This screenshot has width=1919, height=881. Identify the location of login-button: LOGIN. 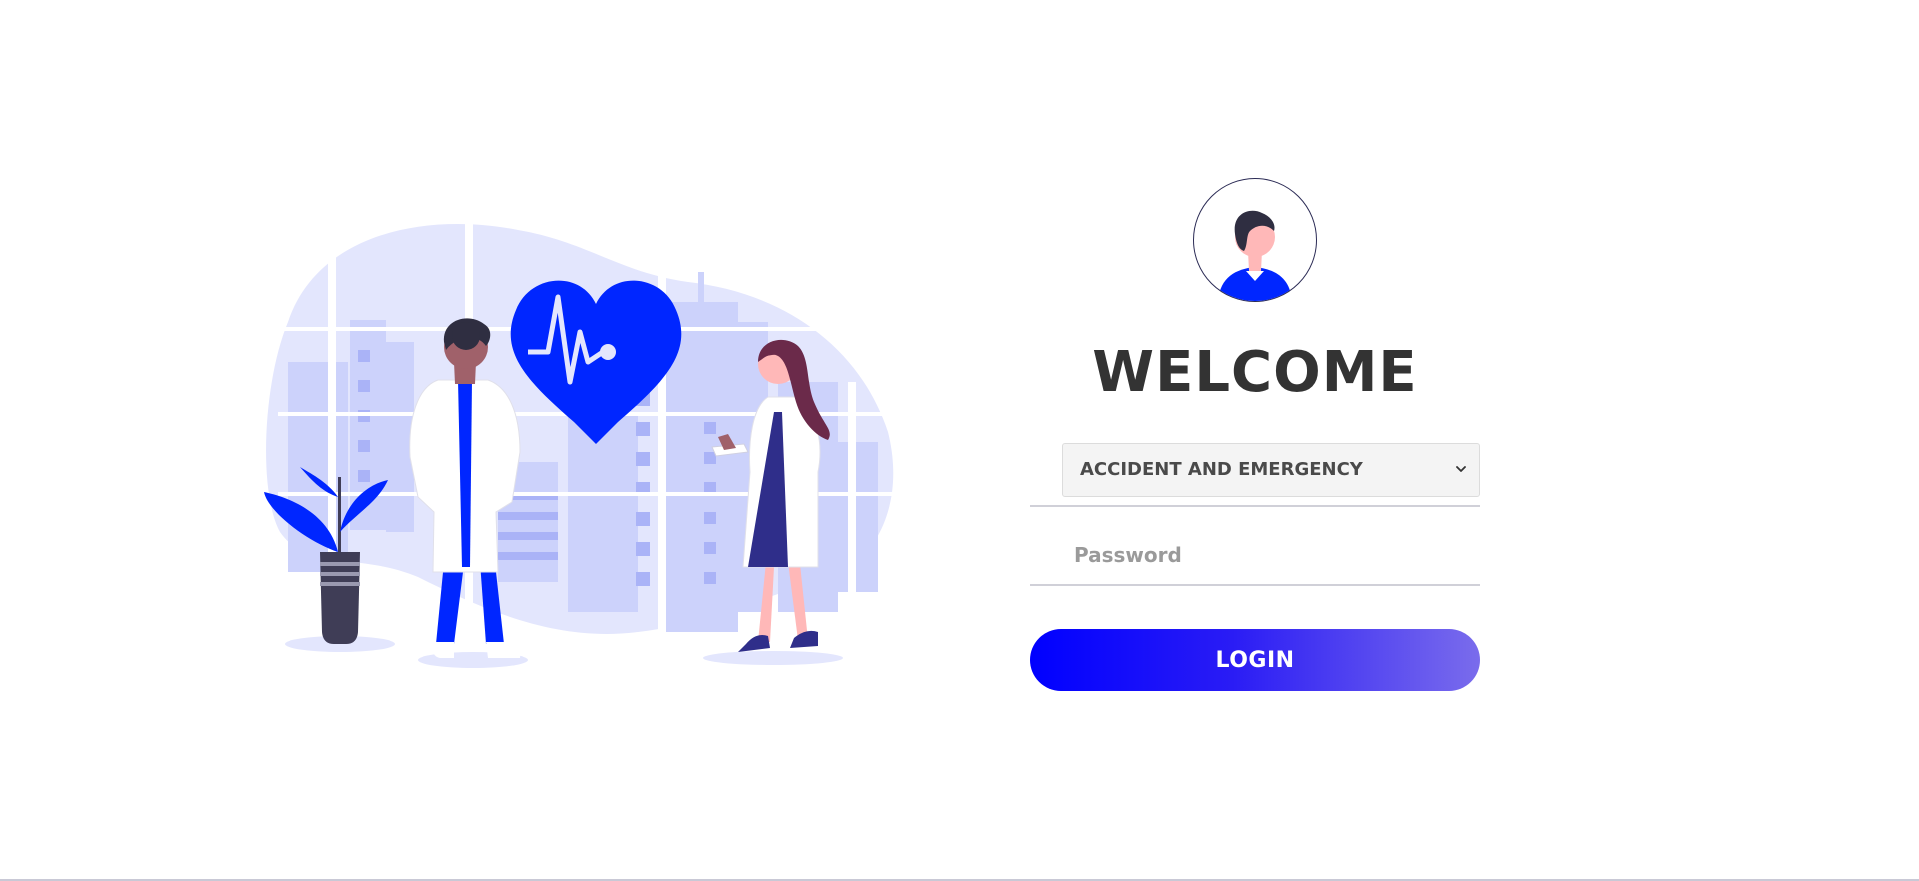
(1255, 660).